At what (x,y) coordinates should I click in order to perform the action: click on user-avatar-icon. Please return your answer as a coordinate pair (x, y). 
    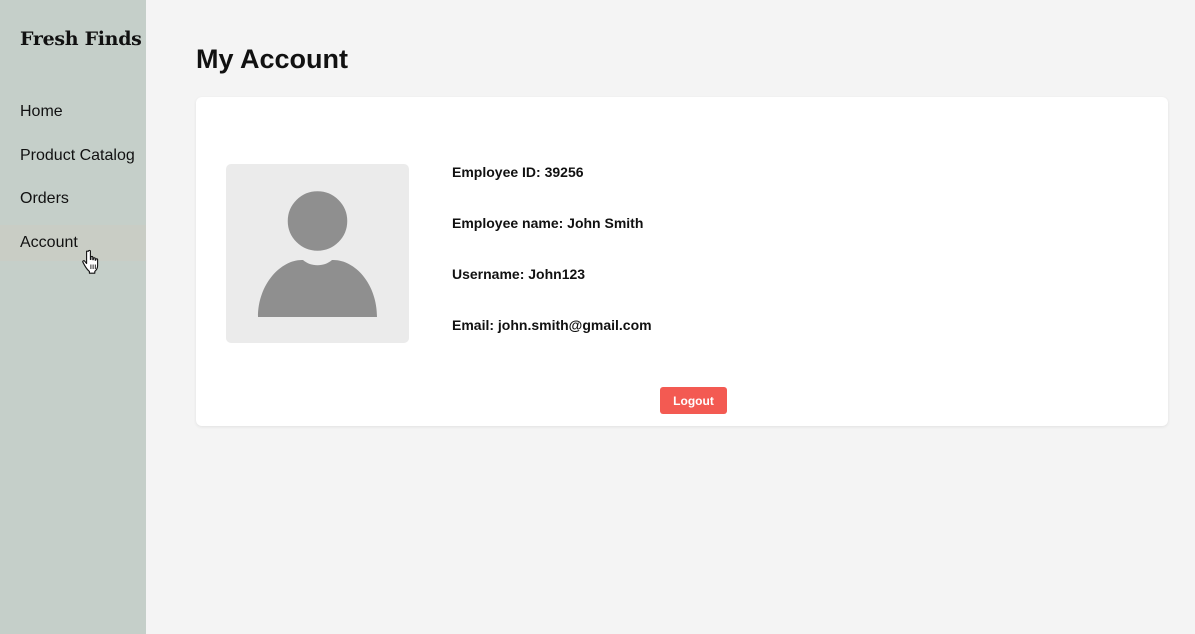
    Looking at the image, I should click on (317, 253).